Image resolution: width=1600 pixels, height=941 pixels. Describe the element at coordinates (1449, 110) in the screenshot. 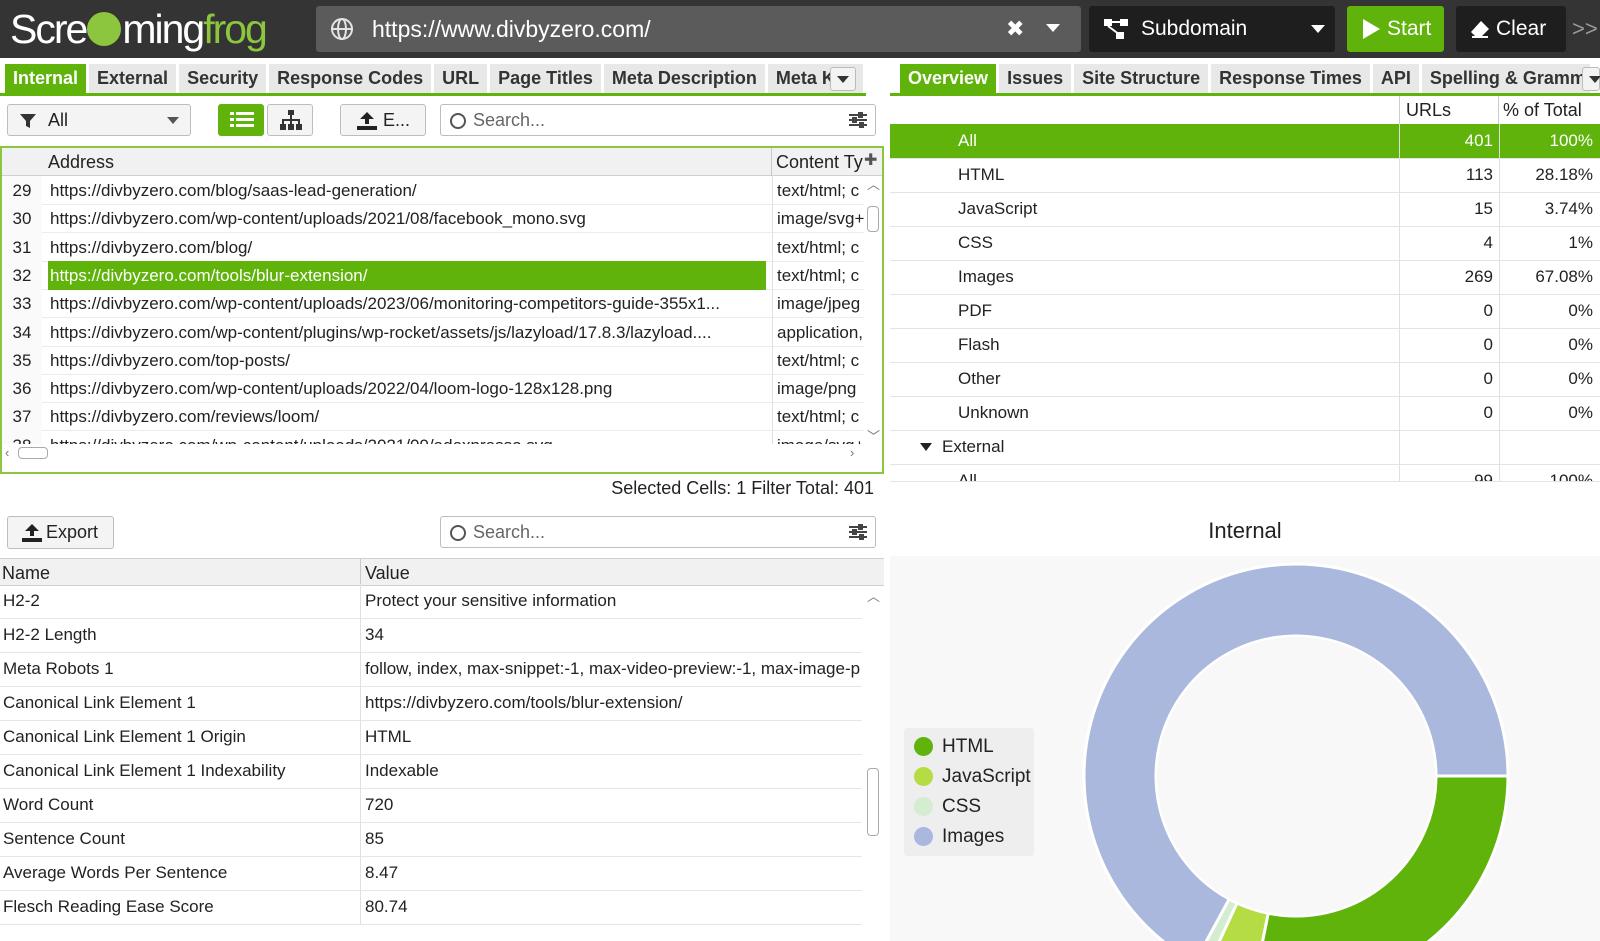

I see `column-header-urls: URLs` at that location.